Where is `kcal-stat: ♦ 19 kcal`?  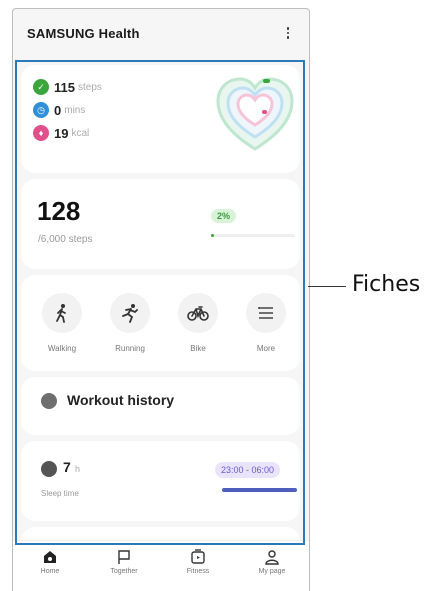 kcal-stat: ♦ 19 kcal is located at coordinates (61, 133).